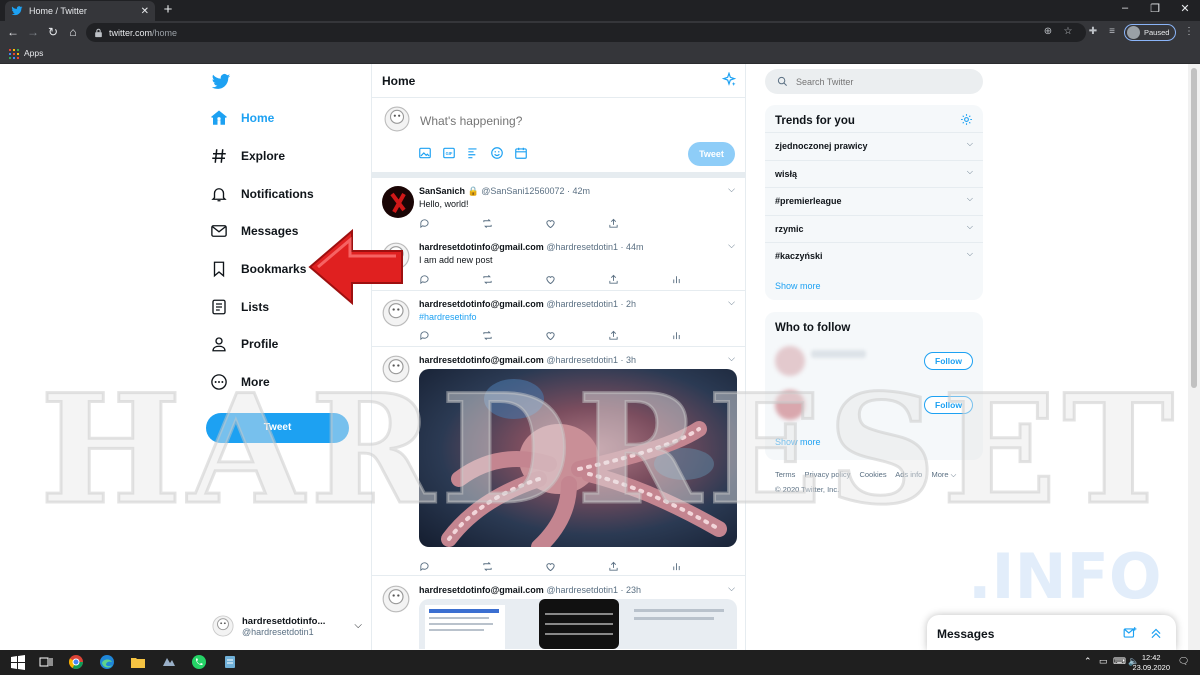 The image size is (1200, 675). What do you see at coordinates (948, 405) in the screenshot?
I see `follow-button: Follow` at bounding box center [948, 405].